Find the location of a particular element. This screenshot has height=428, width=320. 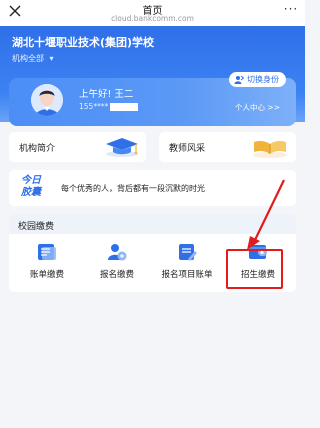

daily-quote-text: 每个优秀的人，背后都有一段沉默的时光 is located at coordinates (133, 188).